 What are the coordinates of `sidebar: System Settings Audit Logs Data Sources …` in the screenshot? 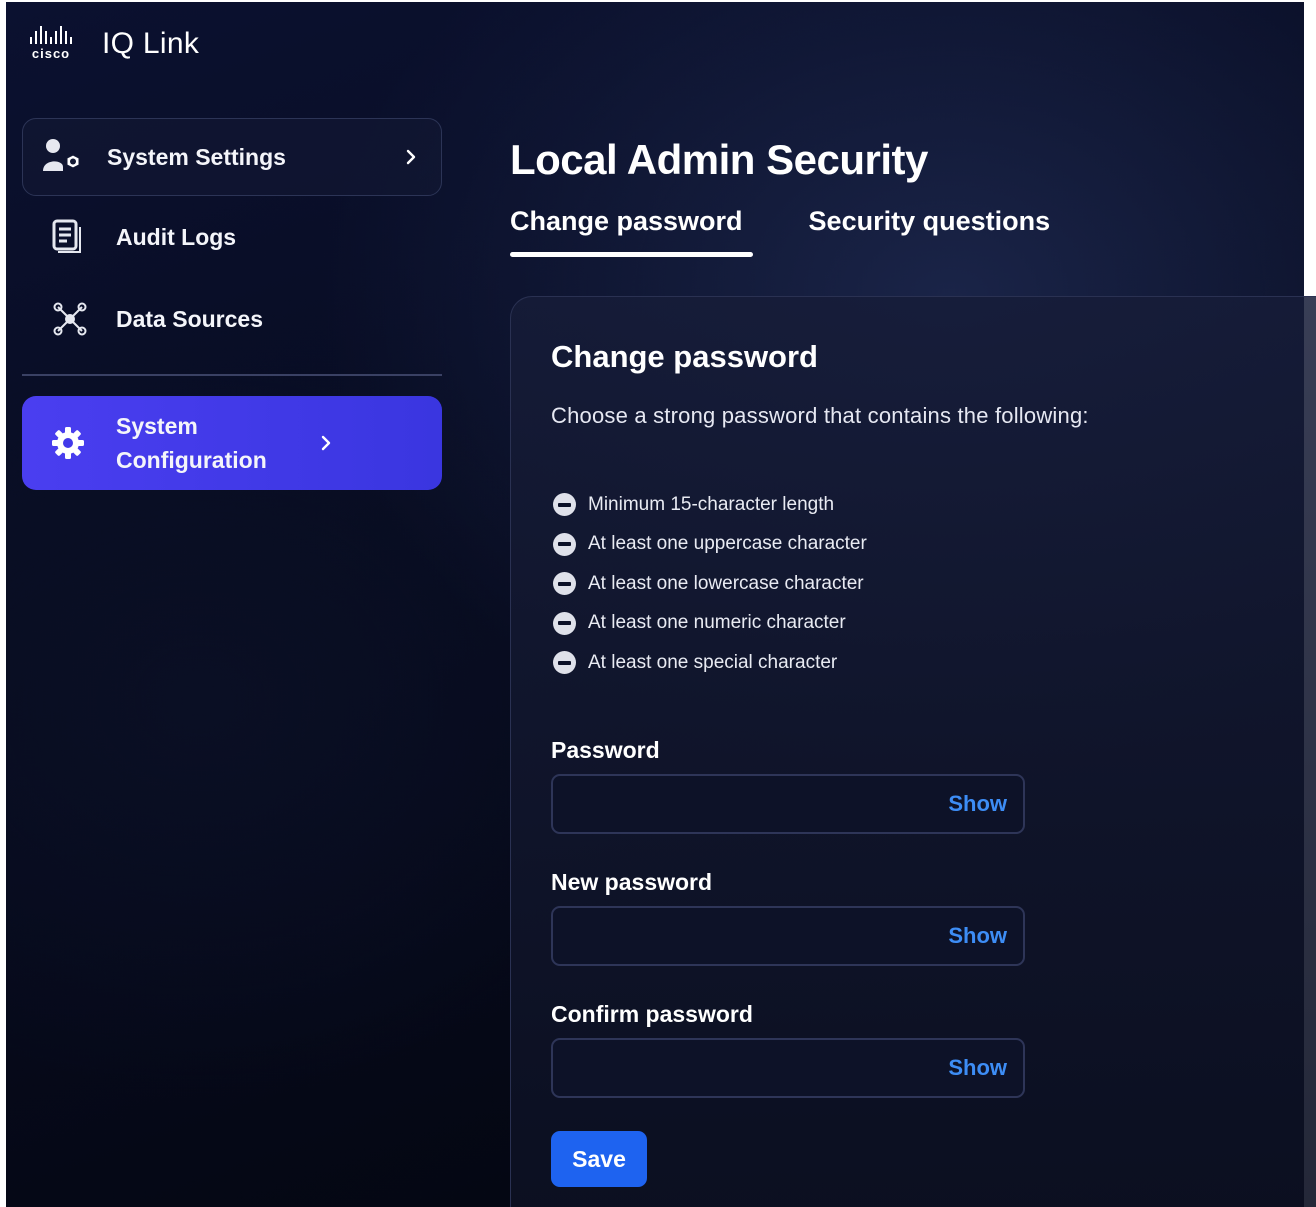 It's located at (232, 304).